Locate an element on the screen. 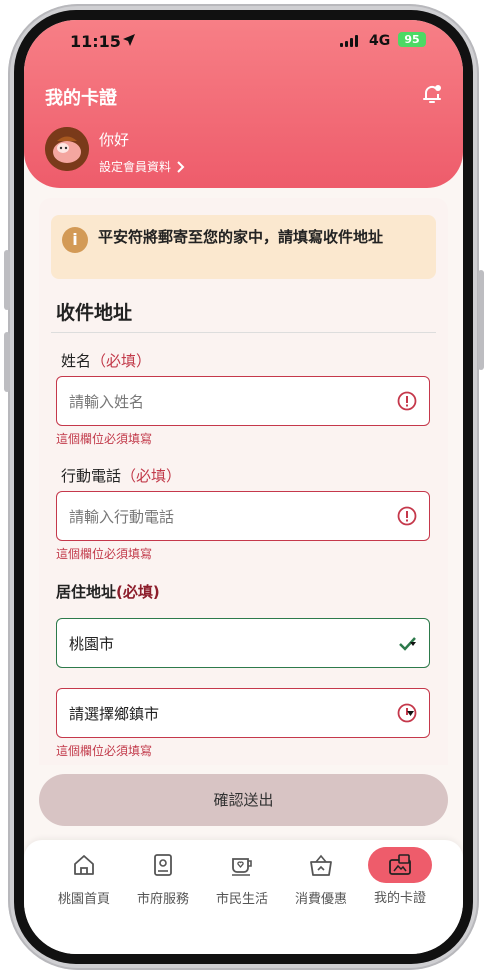 This screenshot has width=487, height=974. tab-home: 桃園首頁 is located at coordinates (84, 879).